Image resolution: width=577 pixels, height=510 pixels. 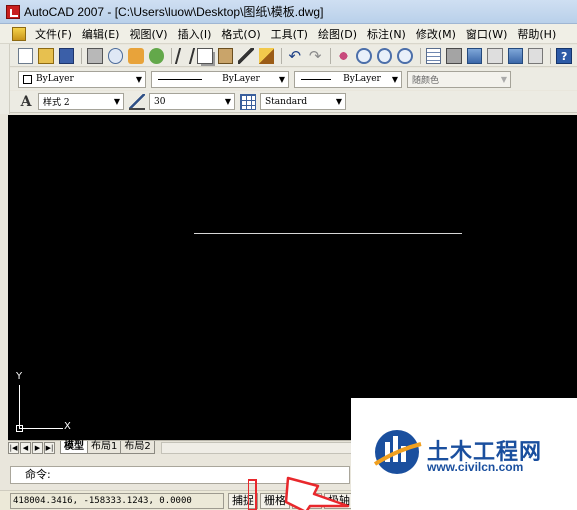 What do you see at coordinates (337, 34) in the screenshot?
I see `menu-draw: 绘图(D)` at bounding box center [337, 34].